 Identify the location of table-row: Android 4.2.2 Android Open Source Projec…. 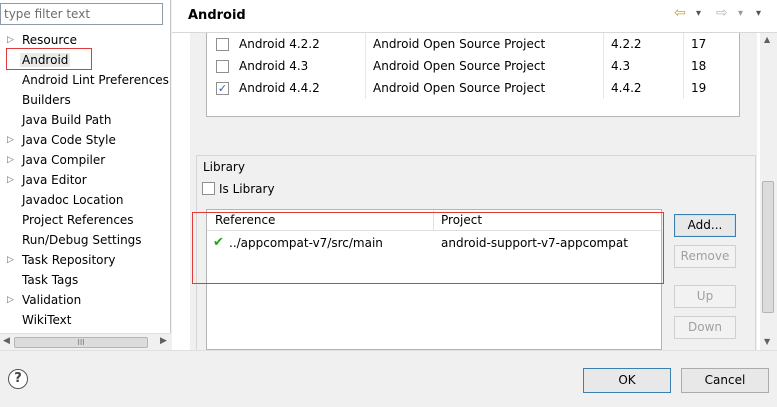
(473, 44).